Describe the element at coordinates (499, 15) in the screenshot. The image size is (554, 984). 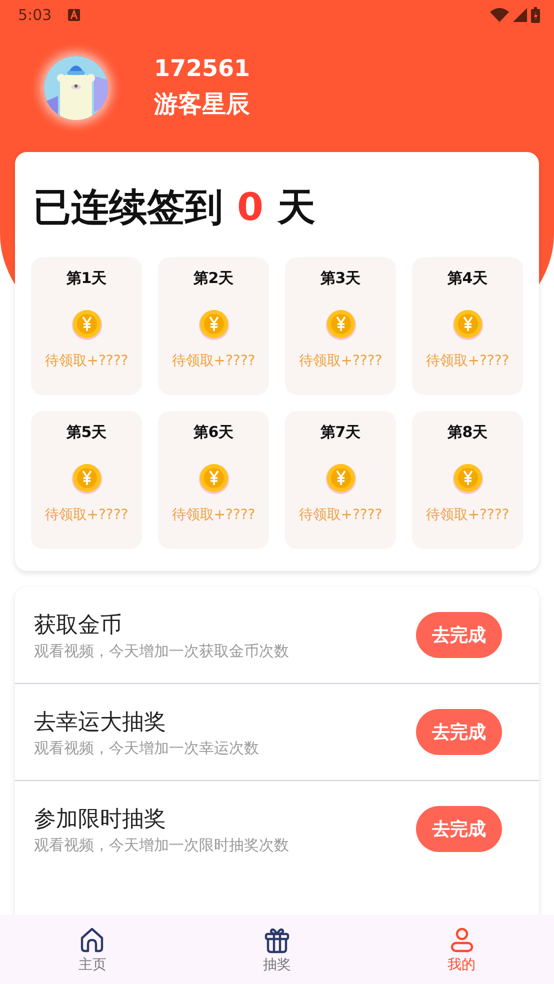
I see `wifi-icon` at that location.